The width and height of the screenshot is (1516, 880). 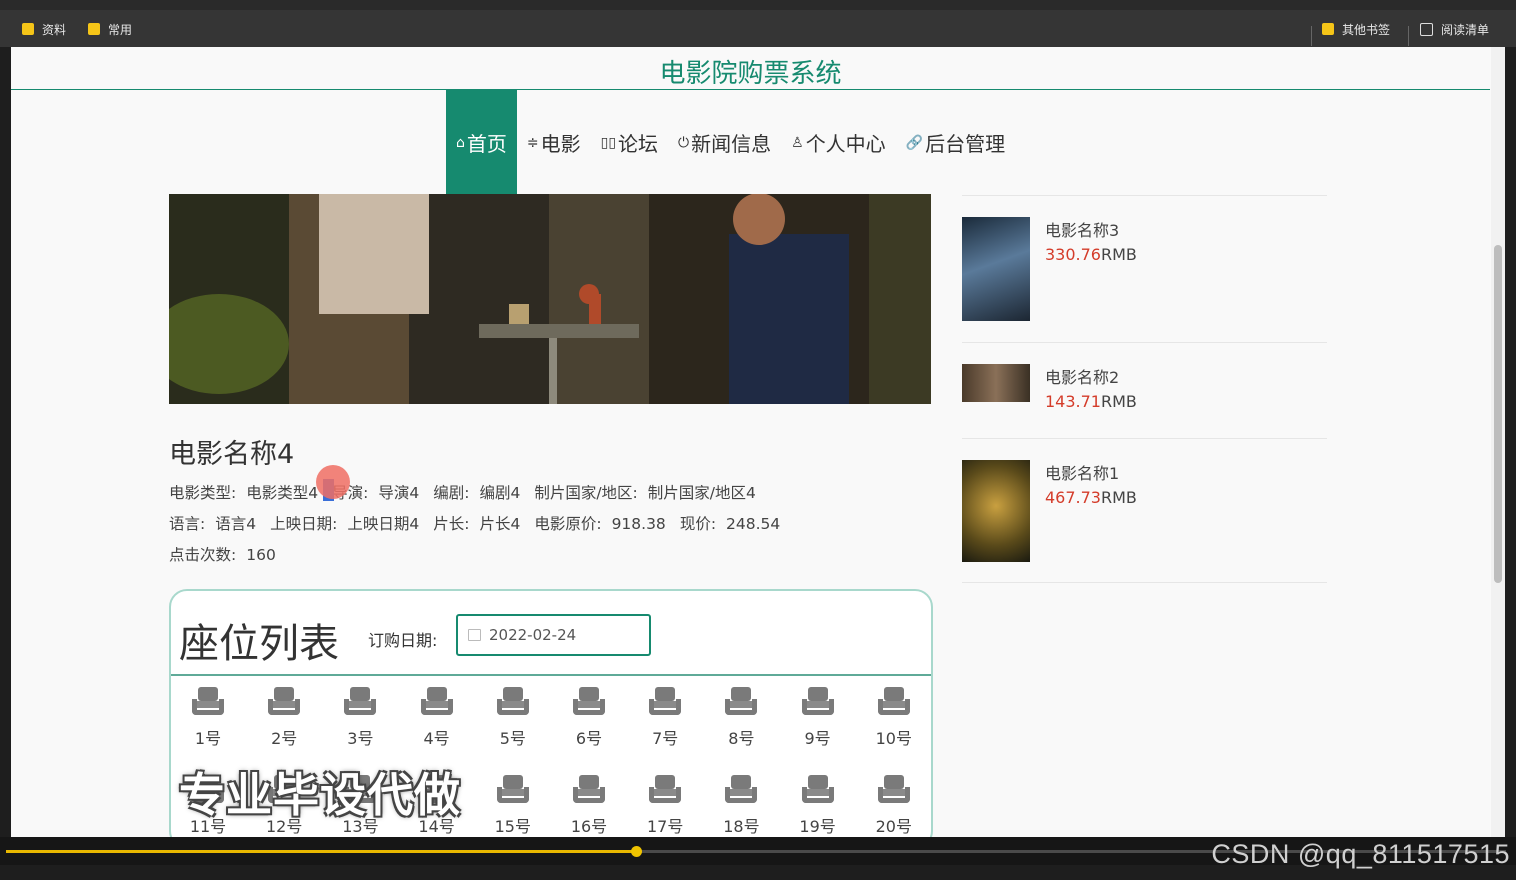 What do you see at coordinates (1049, 387) in the screenshot?
I see `sidebar-movie-card: 电影名称2 143.71RMB` at bounding box center [1049, 387].